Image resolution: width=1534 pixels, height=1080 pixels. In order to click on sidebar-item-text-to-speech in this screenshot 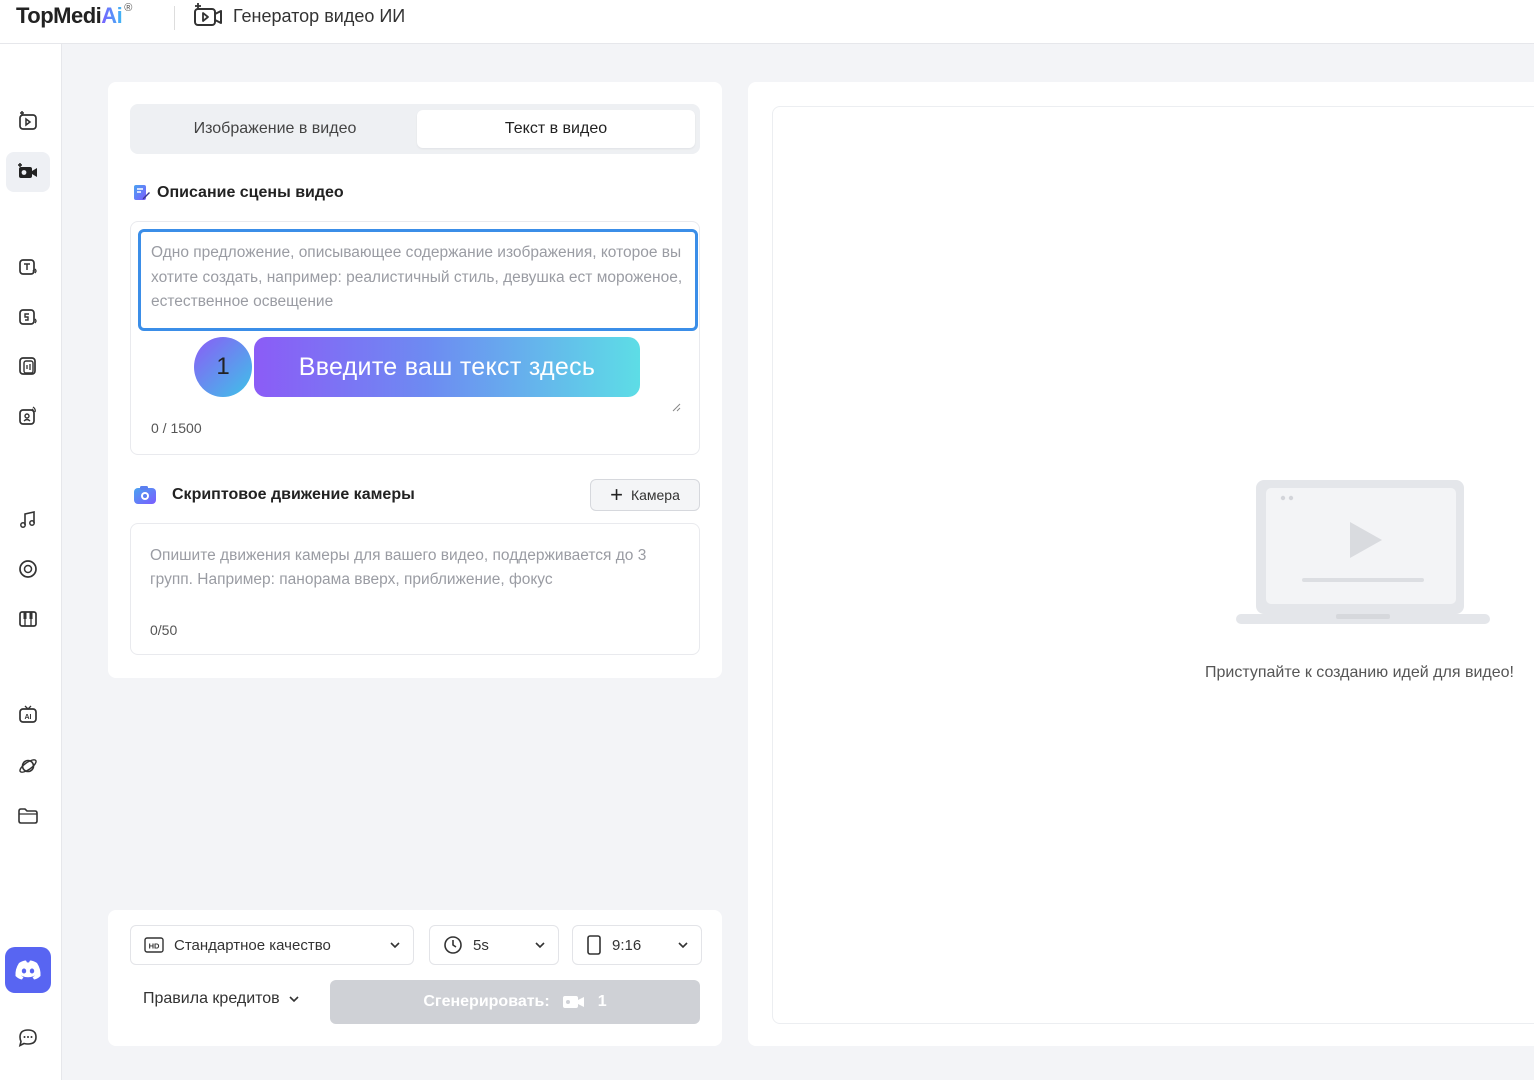, I will do `click(28, 267)`.